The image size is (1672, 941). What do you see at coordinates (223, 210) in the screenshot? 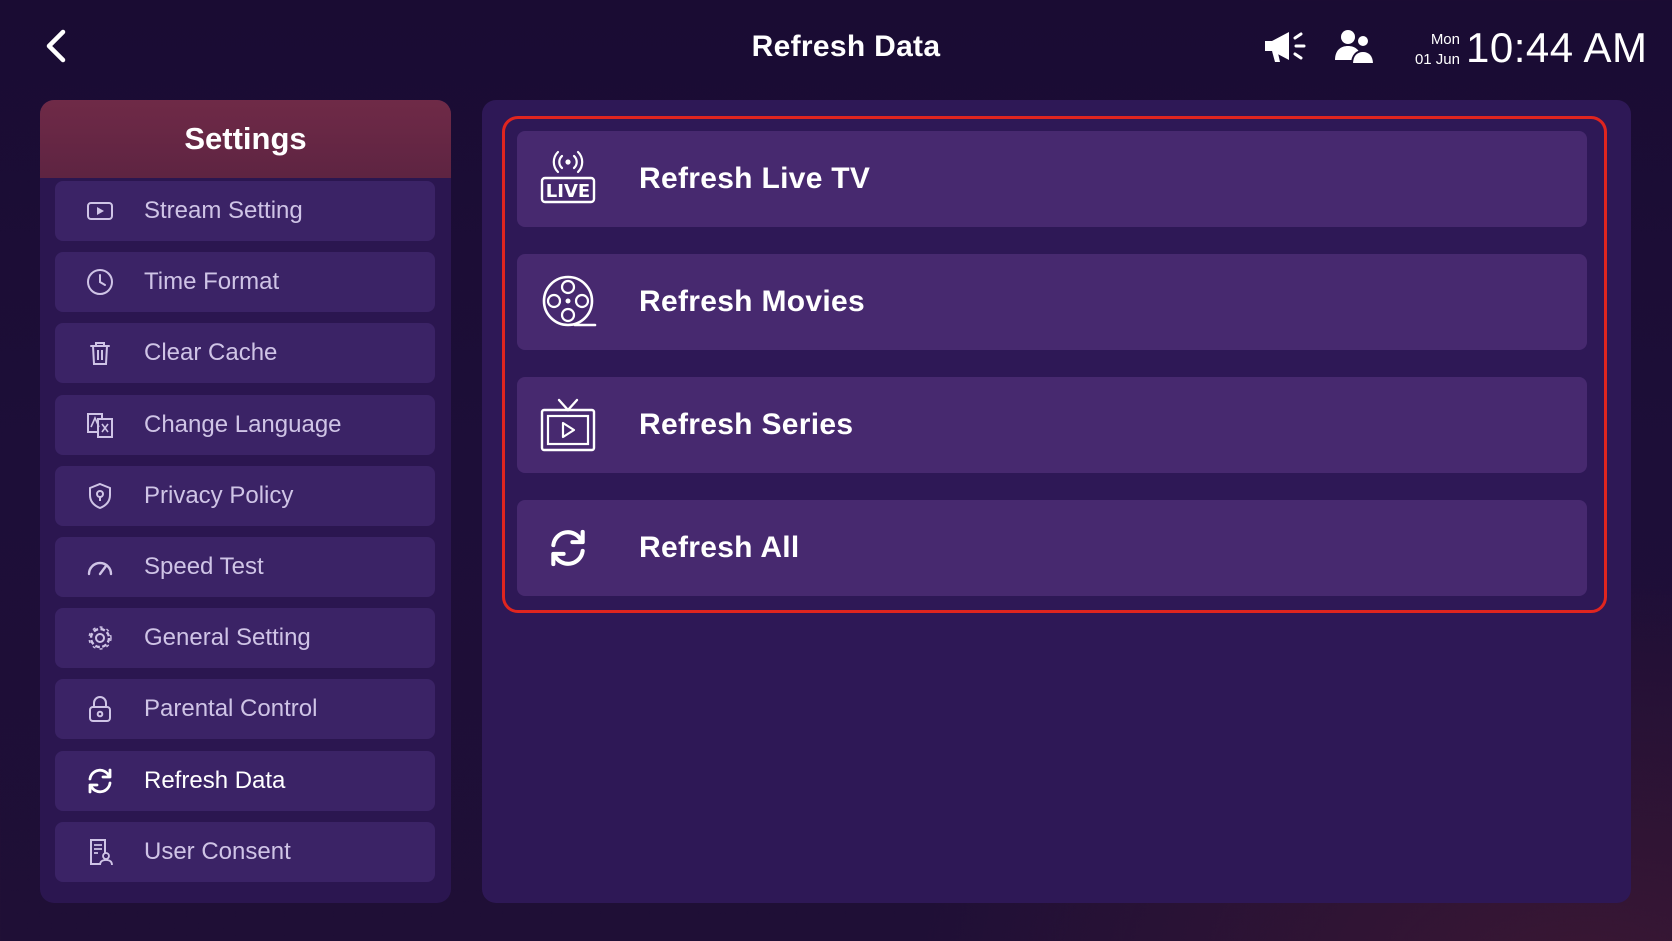
I see `sidebar-item-label: Stream Setting` at bounding box center [223, 210].